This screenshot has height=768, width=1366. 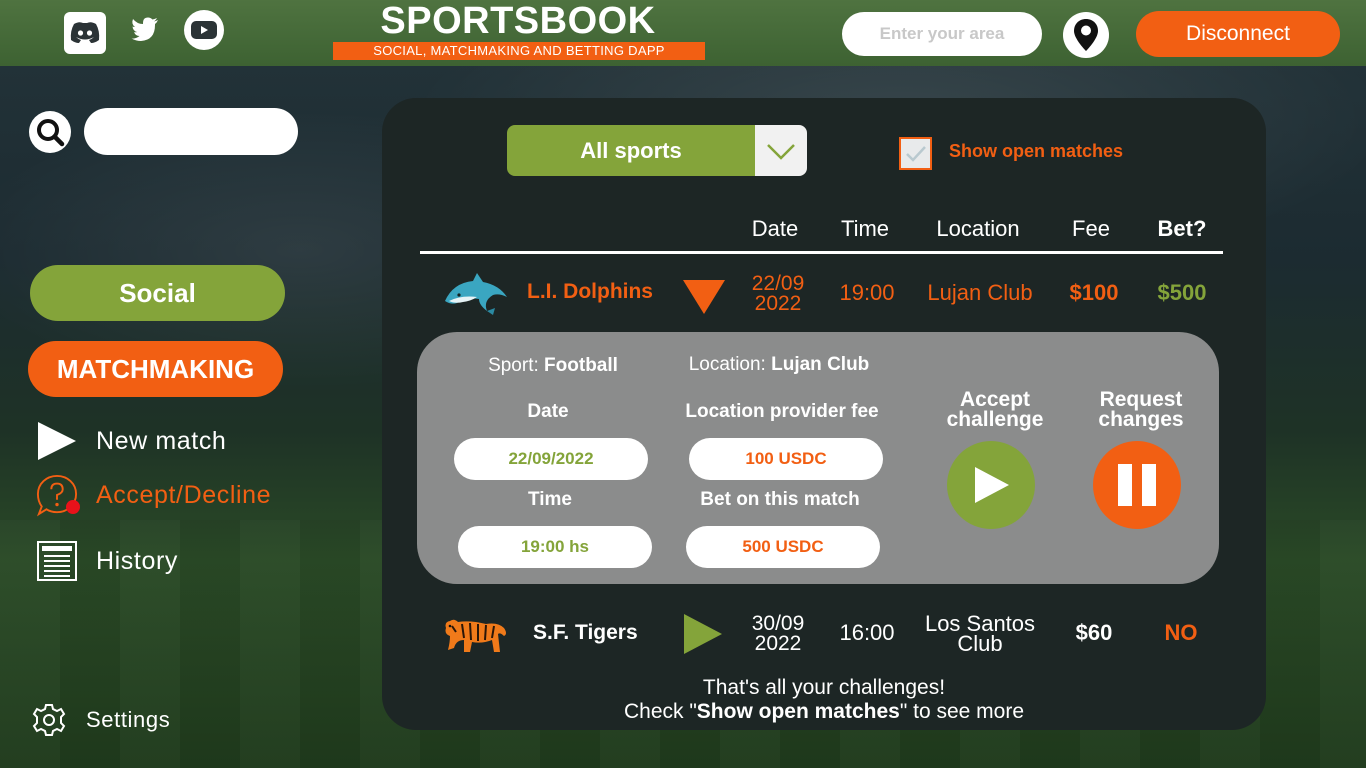 I want to click on sport-select-value: All sports, so click(x=631, y=150).